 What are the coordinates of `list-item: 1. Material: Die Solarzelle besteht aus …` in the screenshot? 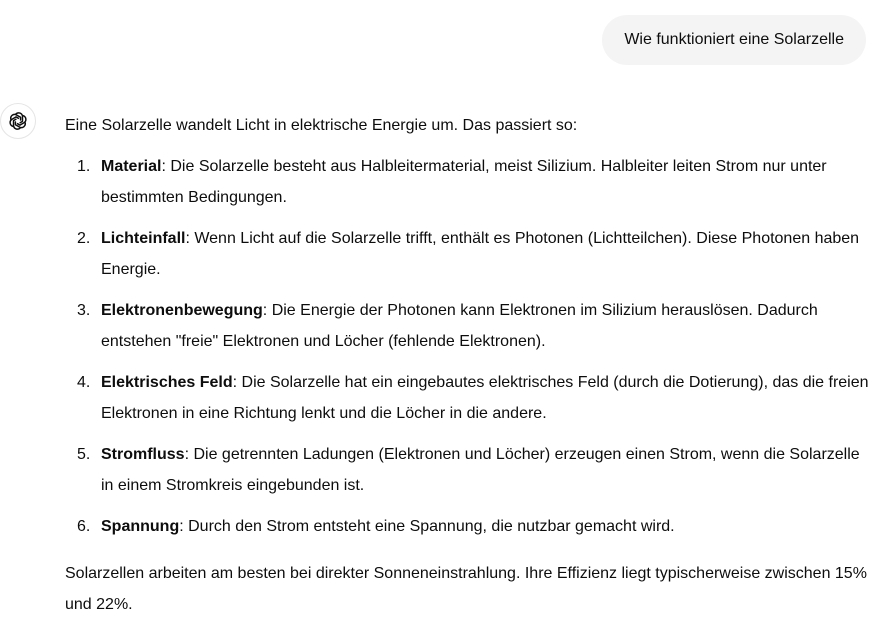 It's located at (468, 182).